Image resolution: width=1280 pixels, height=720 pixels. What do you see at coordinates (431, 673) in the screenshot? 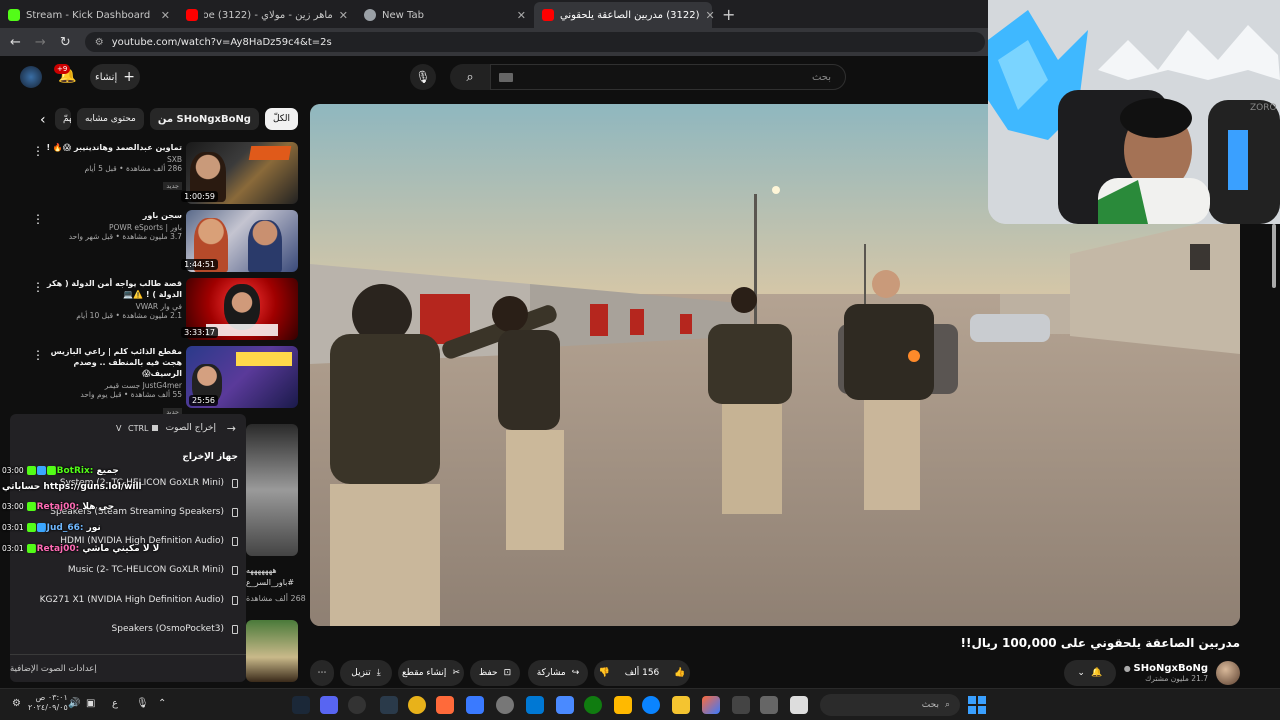
I see `clip-button: إنشاء مقطع ✂` at bounding box center [431, 673].